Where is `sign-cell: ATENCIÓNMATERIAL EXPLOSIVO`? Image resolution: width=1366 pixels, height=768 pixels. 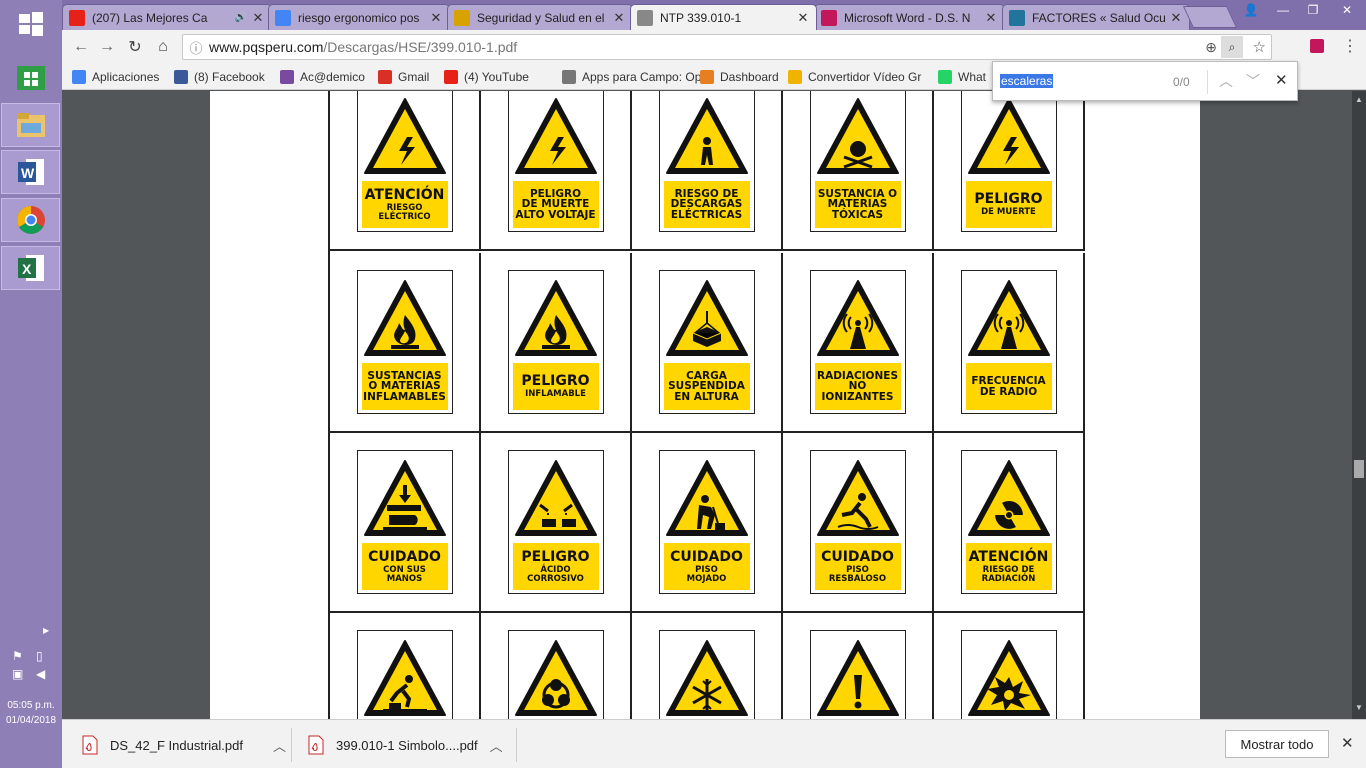 sign-cell: ATENCIÓNMATERIAL EXPLOSIVO is located at coordinates (1009, 666).